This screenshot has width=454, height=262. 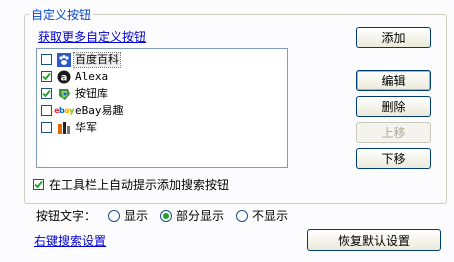 What do you see at coordinates (64, 110) in the screenshot?
I see `ebay-icon: ebay` at bounding box center [64, 110].